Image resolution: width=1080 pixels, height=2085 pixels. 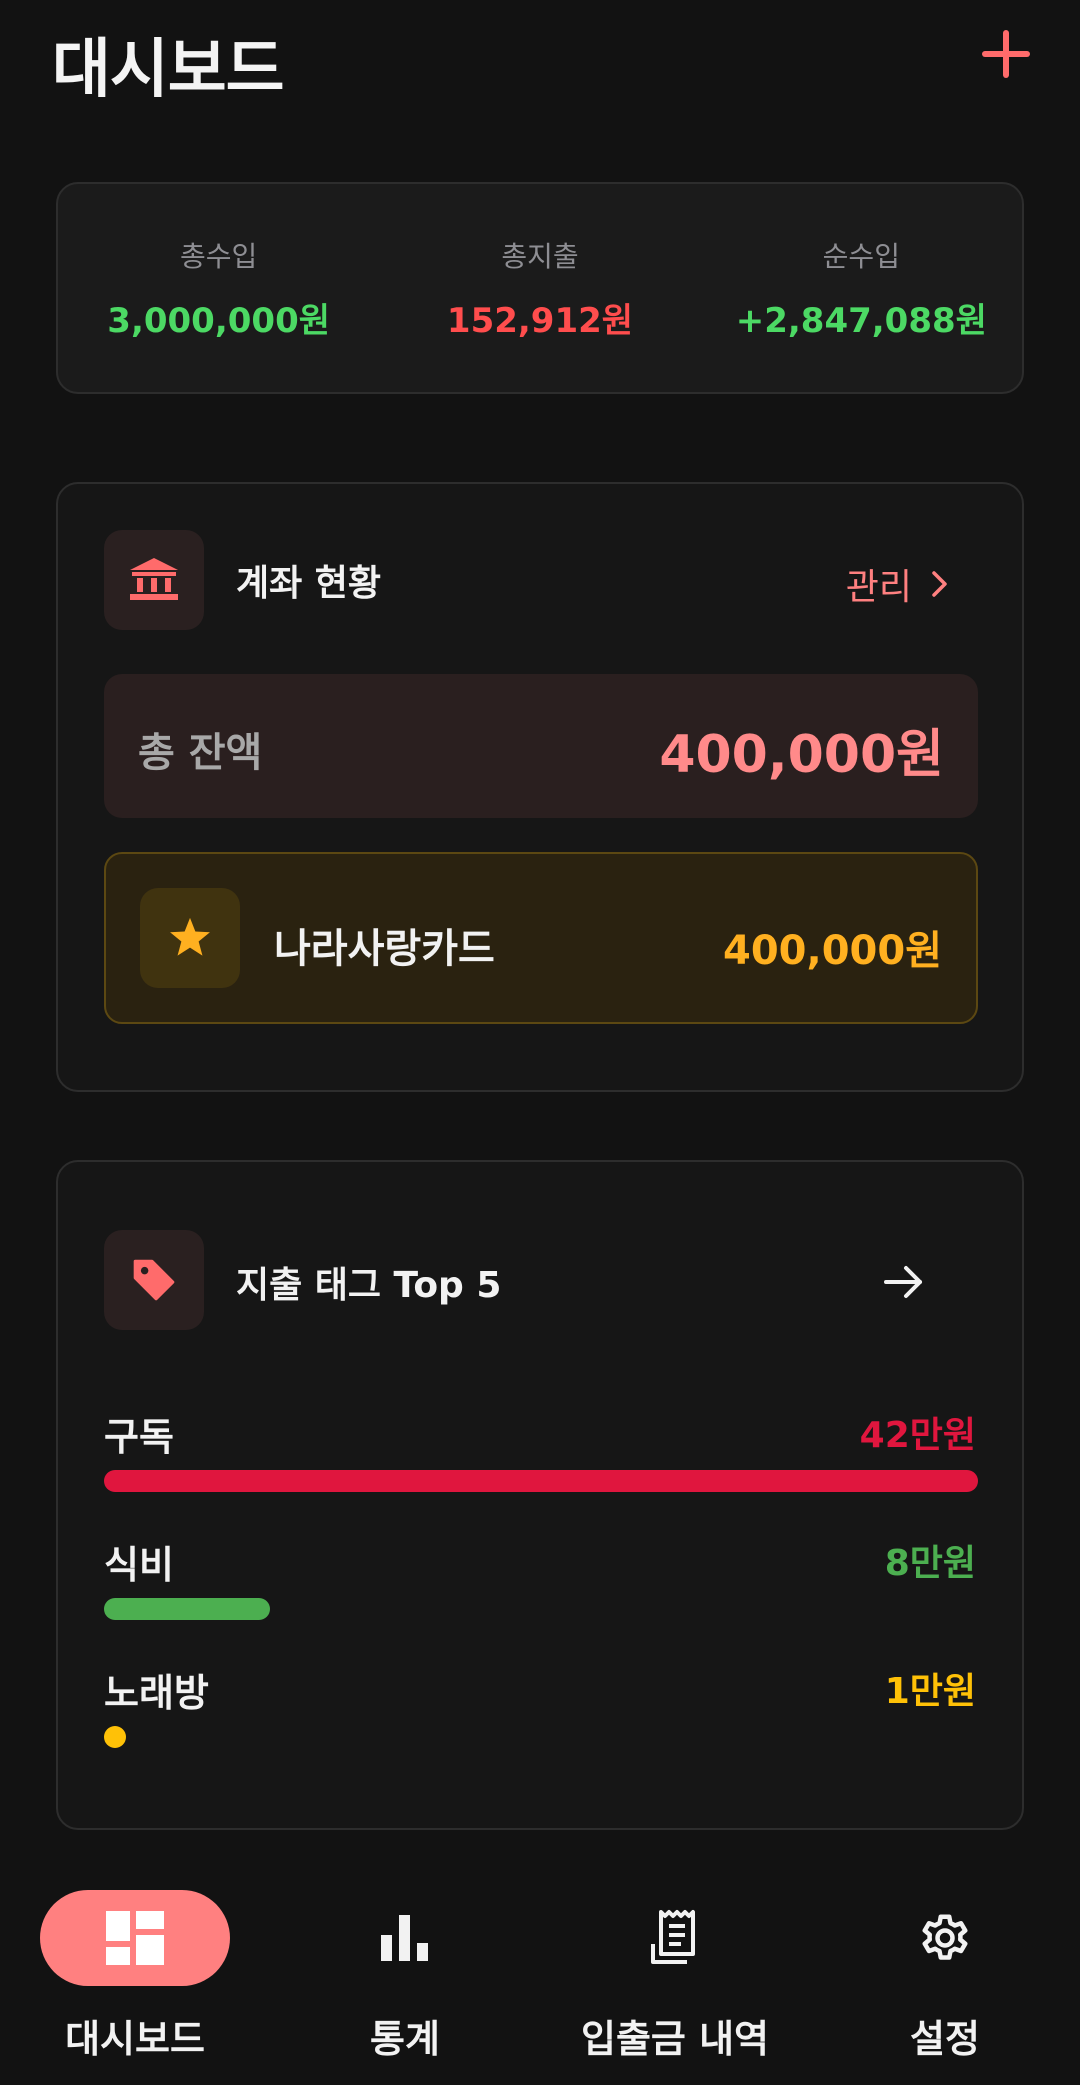 I want to click on dashboard-icon, so click(x=135, y=1938).